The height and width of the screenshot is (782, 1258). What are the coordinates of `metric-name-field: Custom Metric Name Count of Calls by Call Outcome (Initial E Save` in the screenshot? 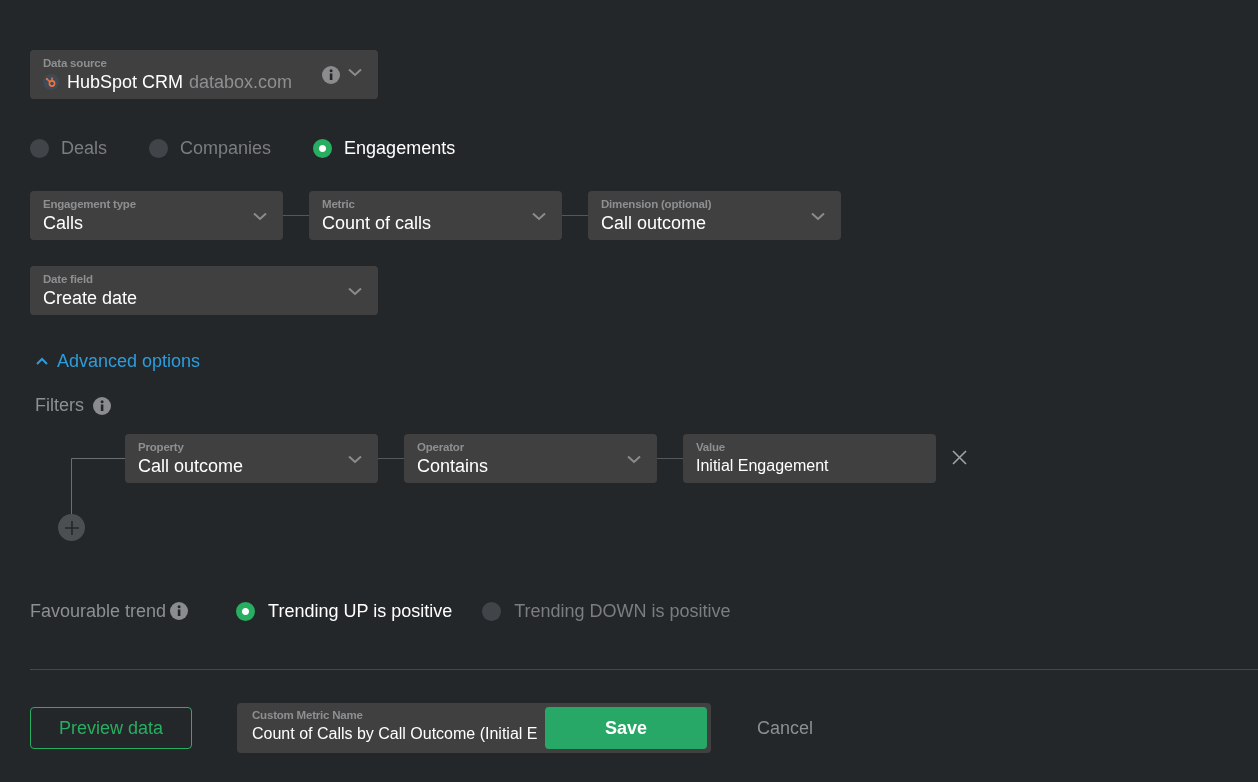 It's located at (474, 728).